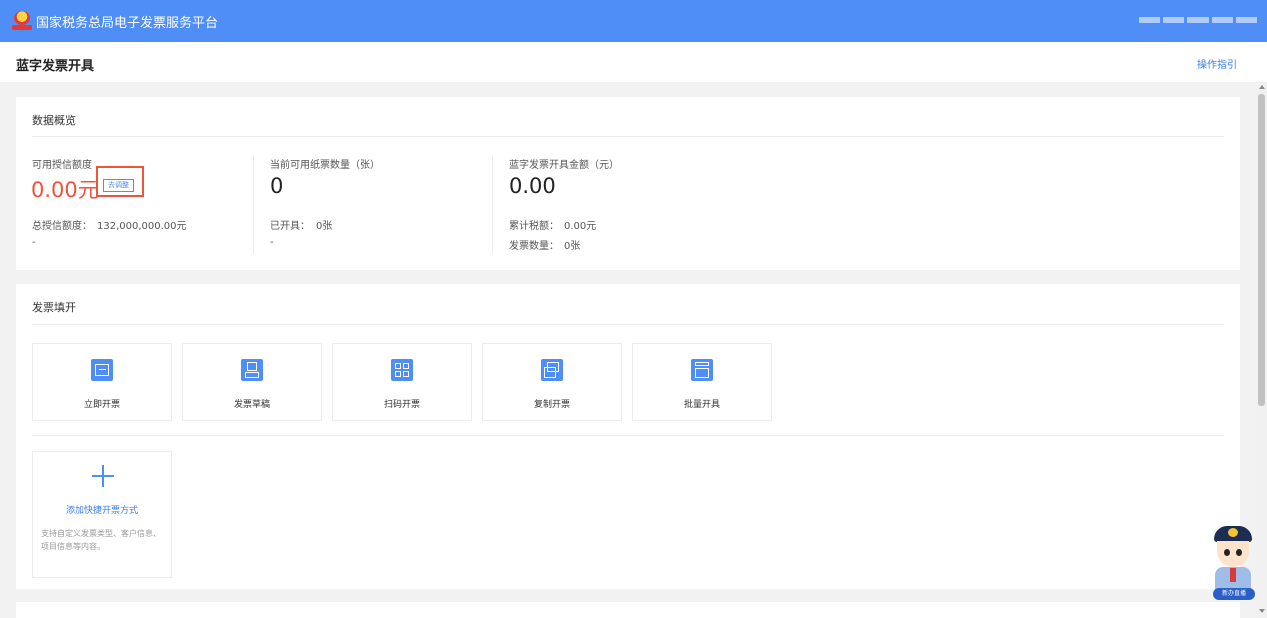  Describe the element at coordinates (54, 120) in the screenshot. I see `data-overview-title: 数据概览` at that location.